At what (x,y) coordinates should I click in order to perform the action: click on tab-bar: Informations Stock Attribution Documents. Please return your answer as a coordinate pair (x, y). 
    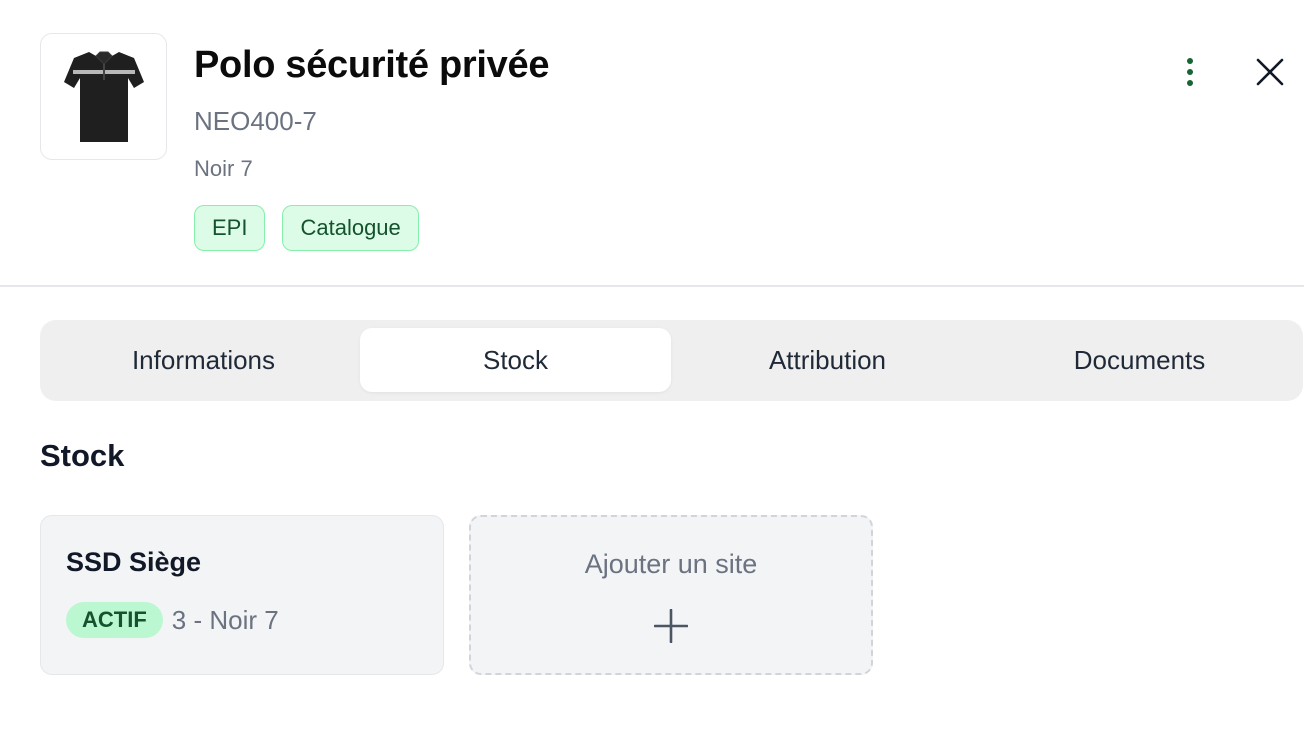
    Looking at the image, I should click on (671, 360).